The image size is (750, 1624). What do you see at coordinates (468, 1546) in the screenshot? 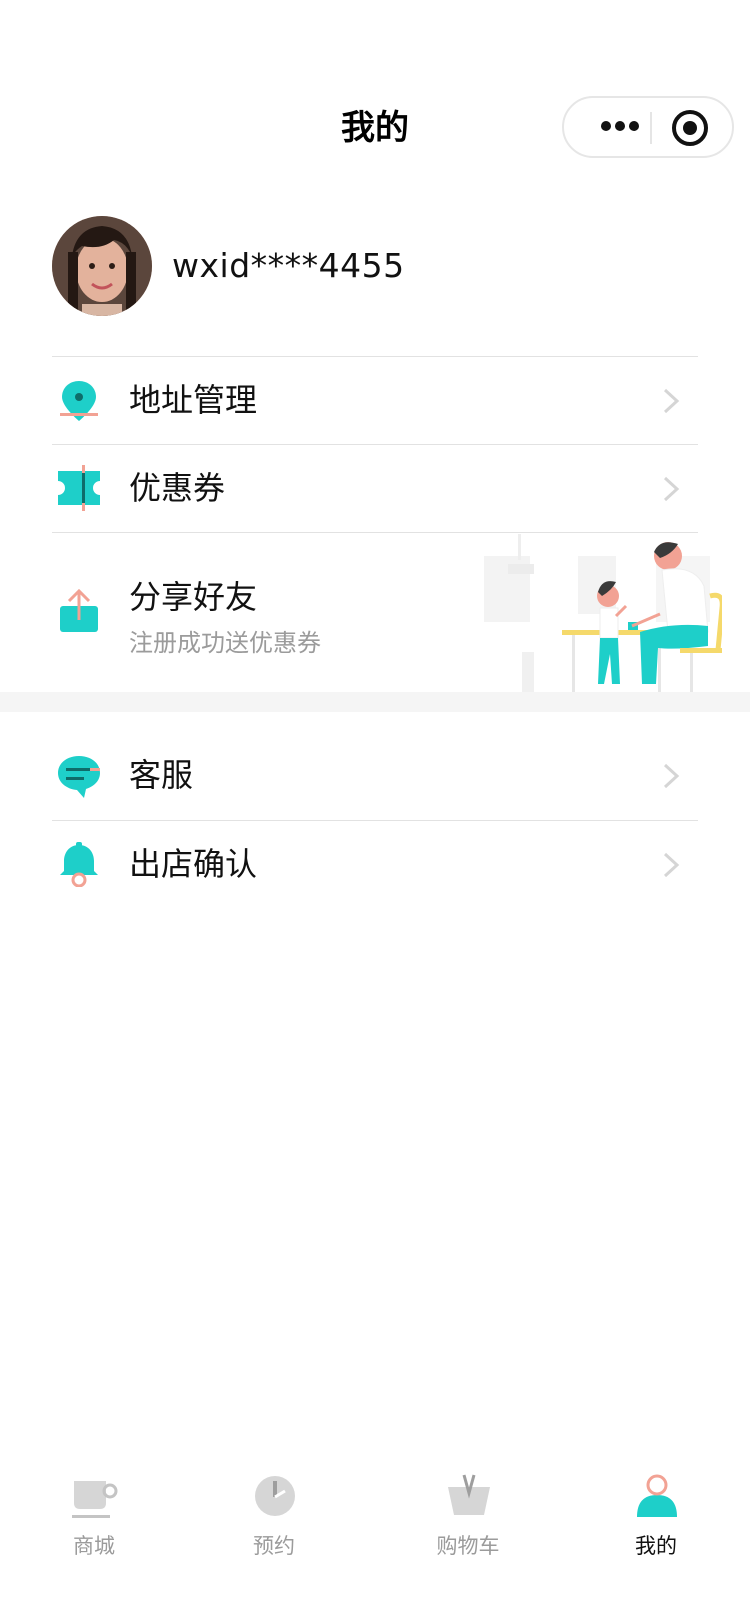
I see `tab-label: 购物车` at bounding box center [468, 1546].